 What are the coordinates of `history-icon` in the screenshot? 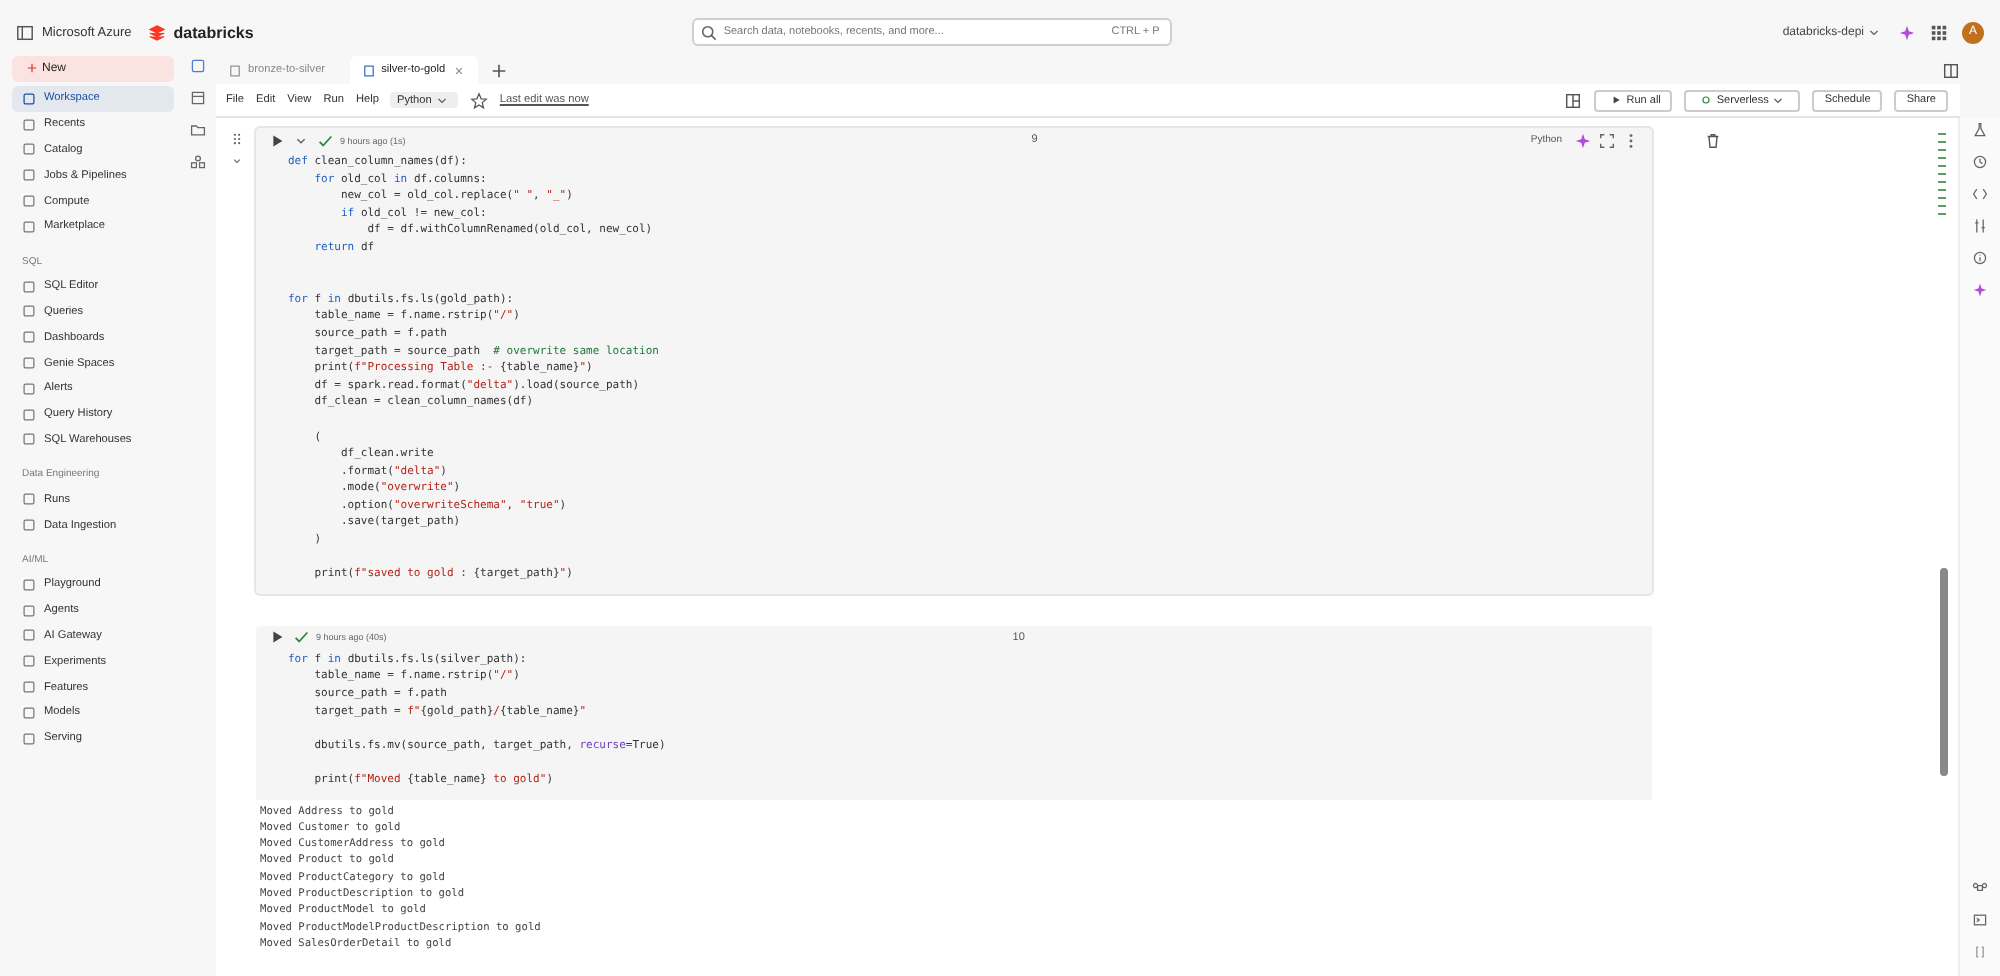 It's located at (1980, 162).